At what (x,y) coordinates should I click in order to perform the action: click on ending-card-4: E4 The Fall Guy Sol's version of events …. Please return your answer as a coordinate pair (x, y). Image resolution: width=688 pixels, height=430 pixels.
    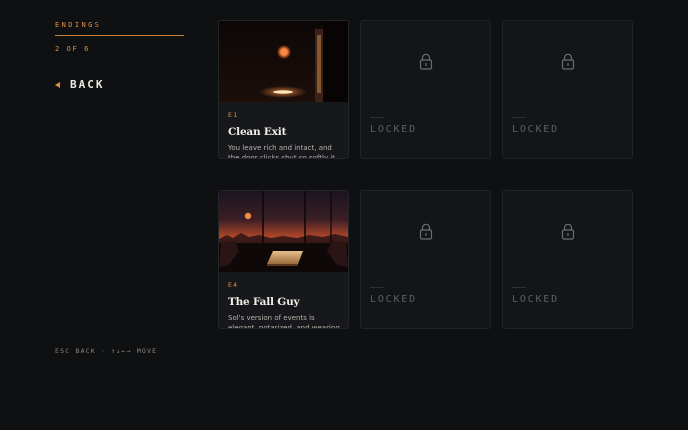
    Looking at the image, I should click on (283, 259).